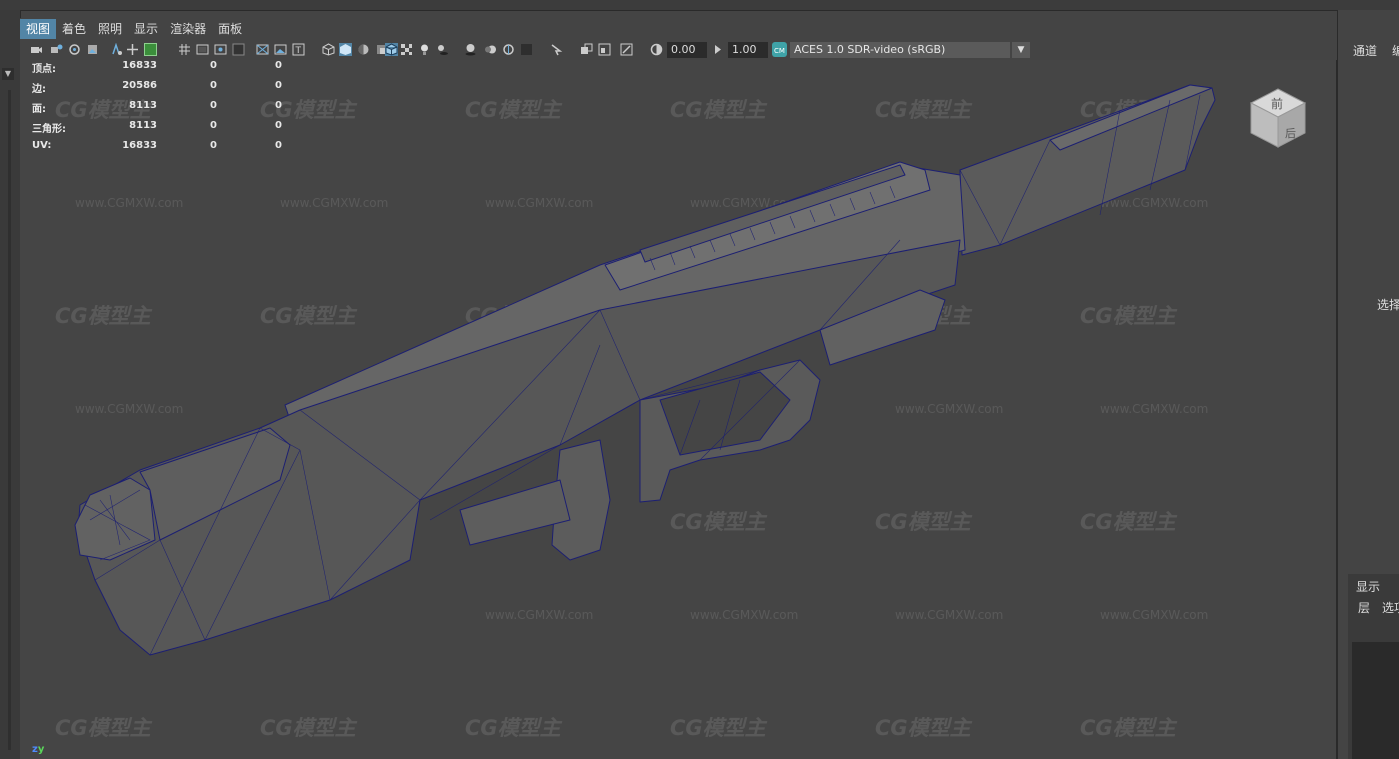 The height and width of the screenshot is (759, 1399). I want to click on tab-display: 显示, so click(1368, 586).